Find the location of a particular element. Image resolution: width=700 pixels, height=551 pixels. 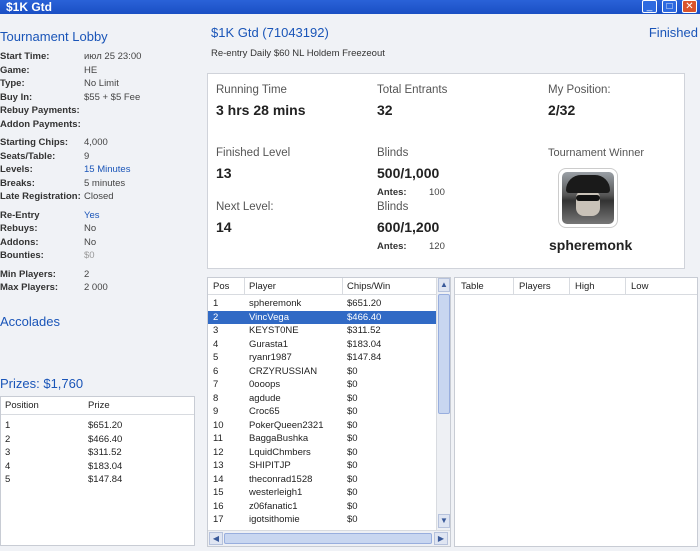

player-row: 16 z06fanatic1 $0 is located at coordinates (322, 507).